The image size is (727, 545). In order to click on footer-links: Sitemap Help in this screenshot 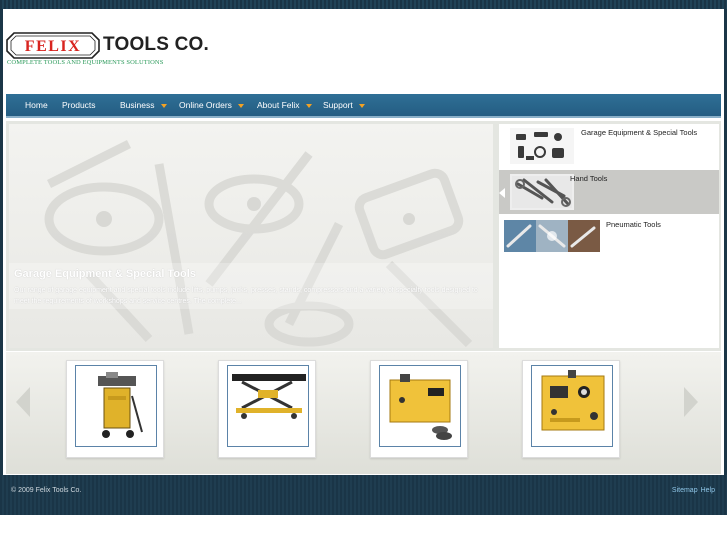, I will do `click(692, 490)`.